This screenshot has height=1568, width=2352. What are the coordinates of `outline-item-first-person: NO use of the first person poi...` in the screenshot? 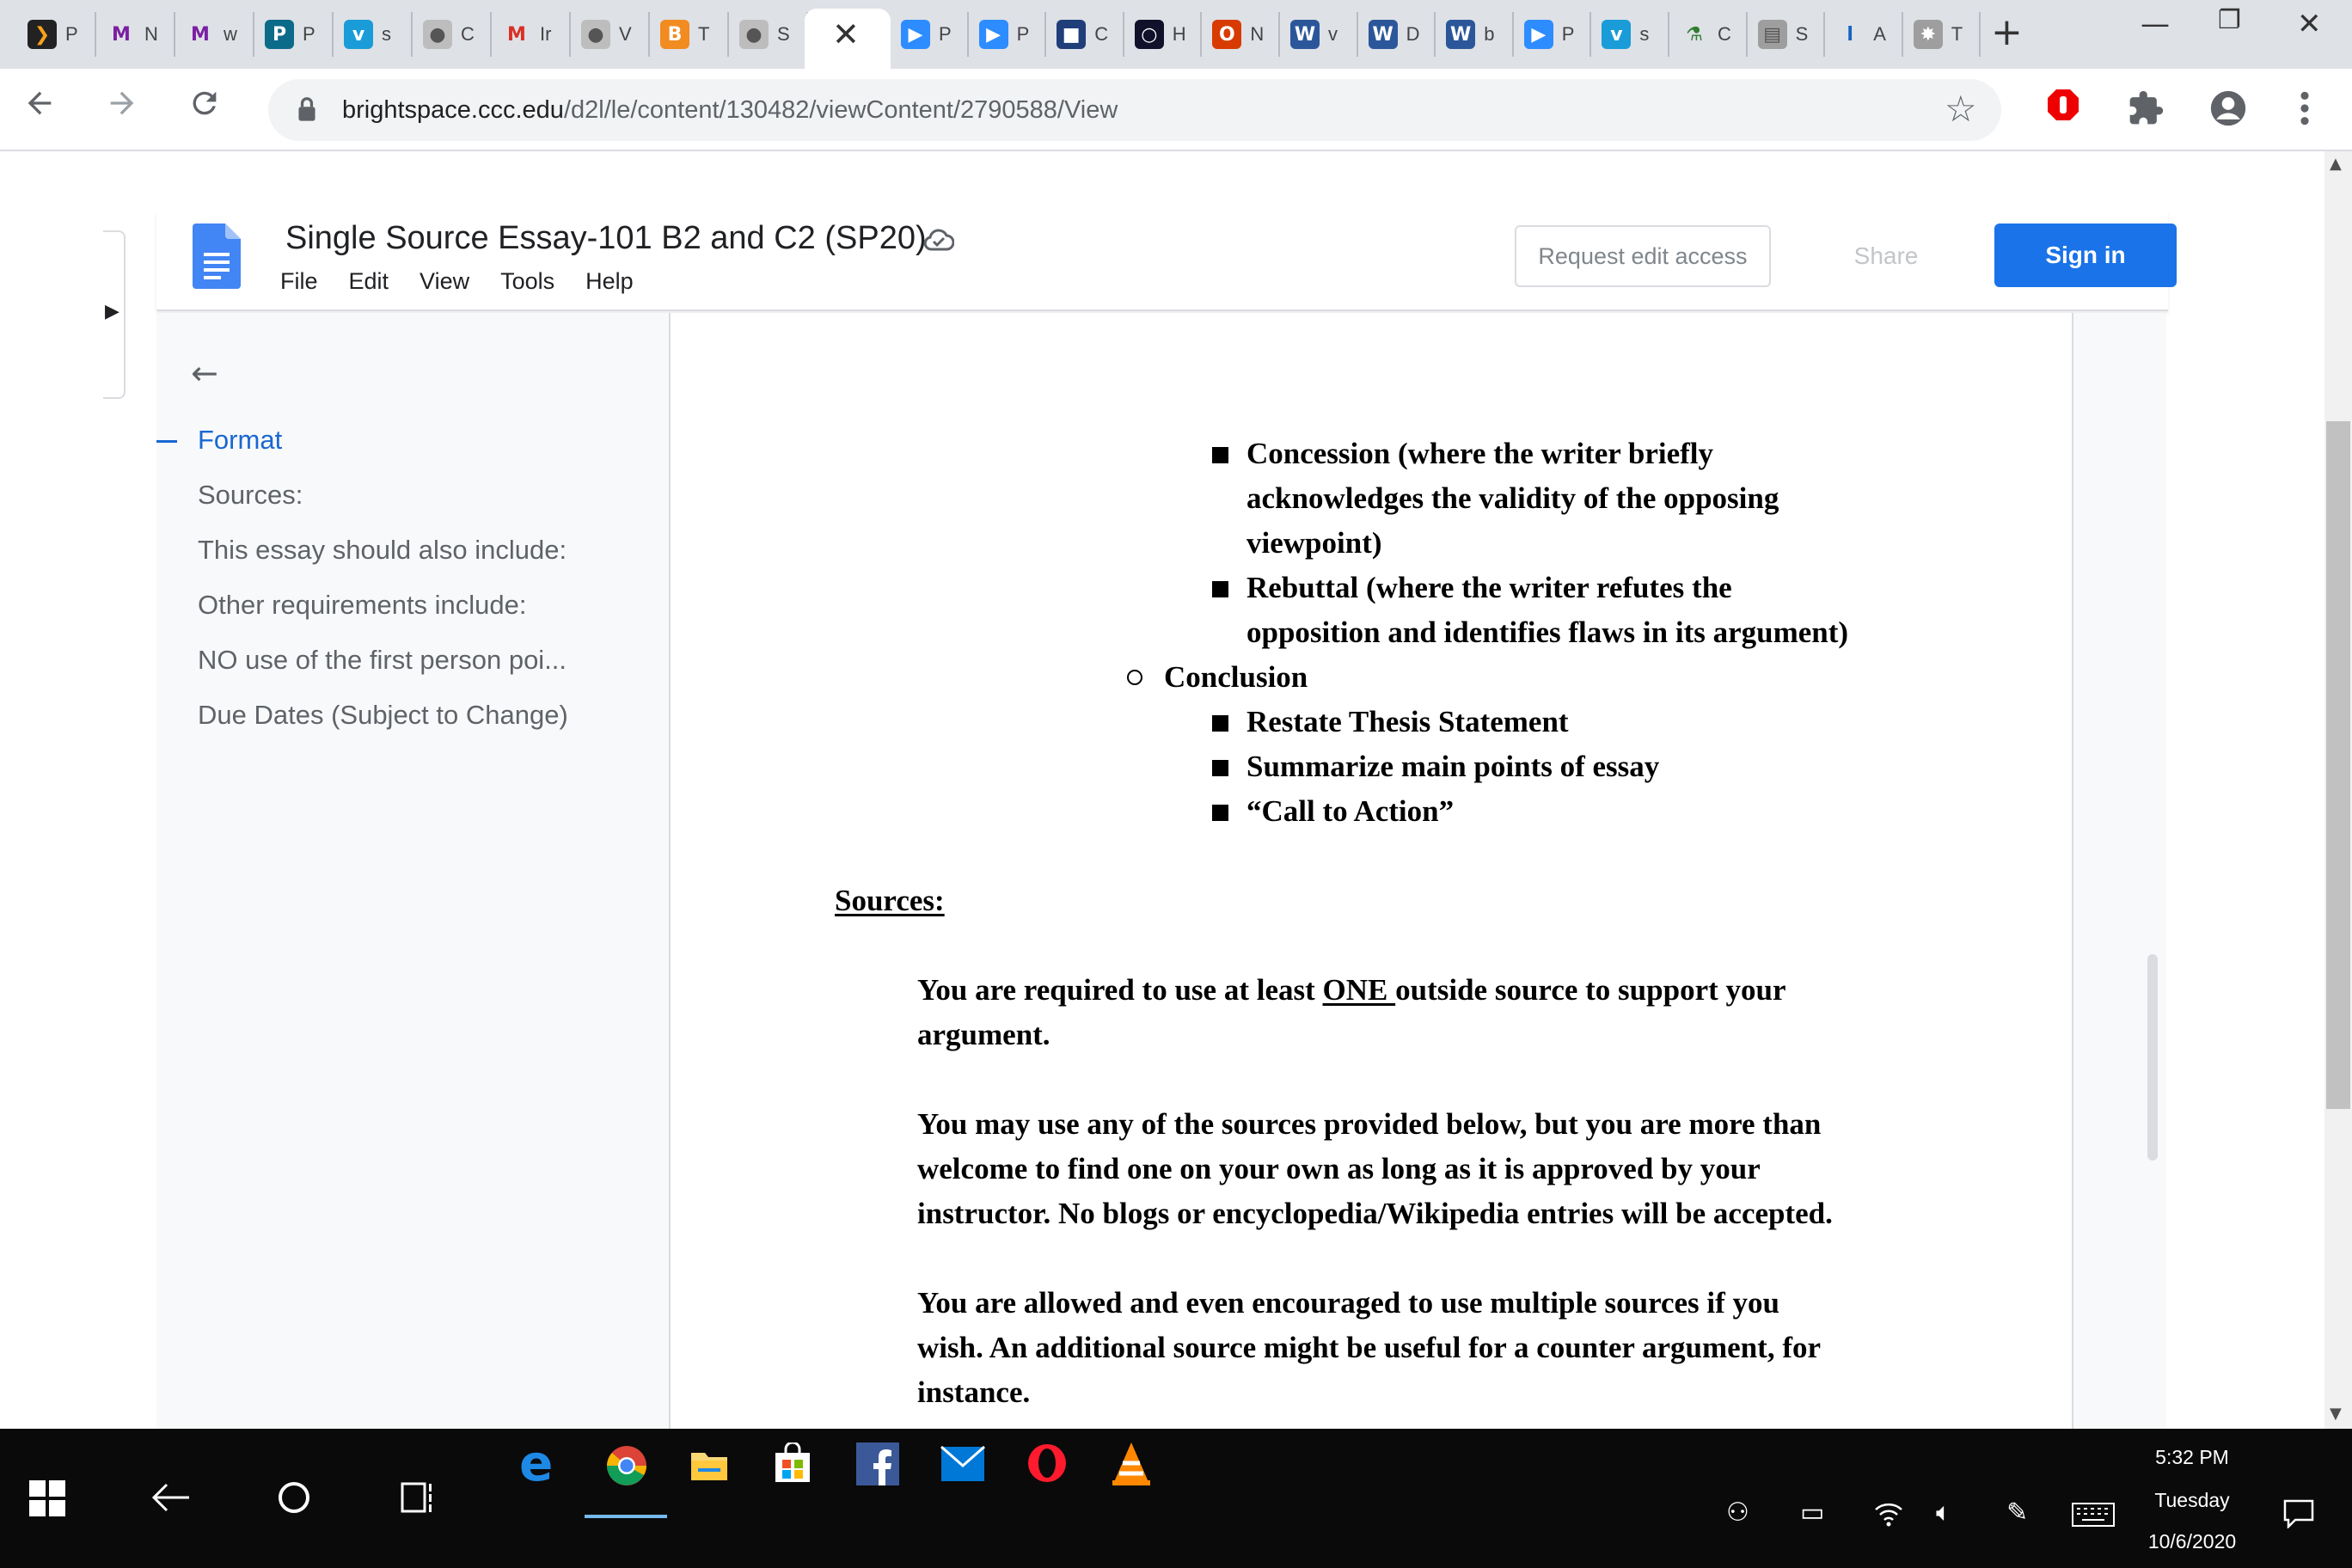 It's located at (382, 660).